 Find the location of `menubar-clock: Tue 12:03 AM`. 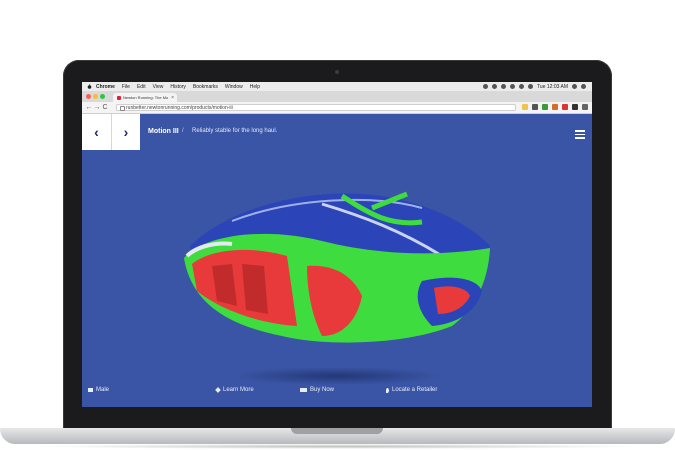

menubar-clock: Tue 12:03 AM is located at coordinates (552, 87).